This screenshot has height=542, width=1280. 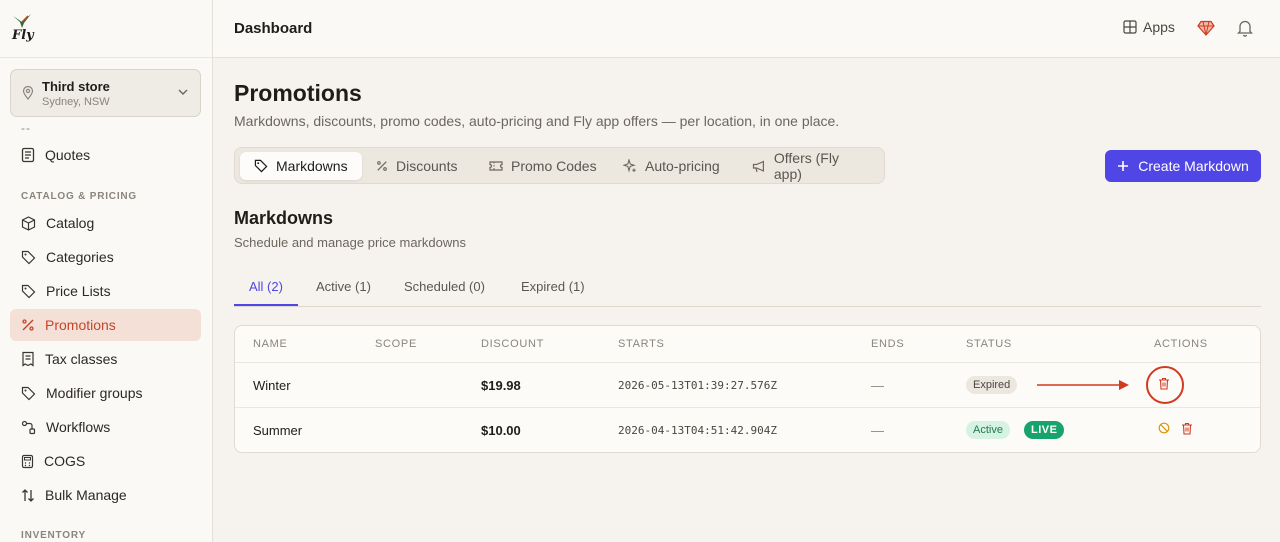 What do you see at coordinates (81, 359) in the screenshot?
I see `sidebar-item-label: Tax classes` at bounding box center [81, 359].